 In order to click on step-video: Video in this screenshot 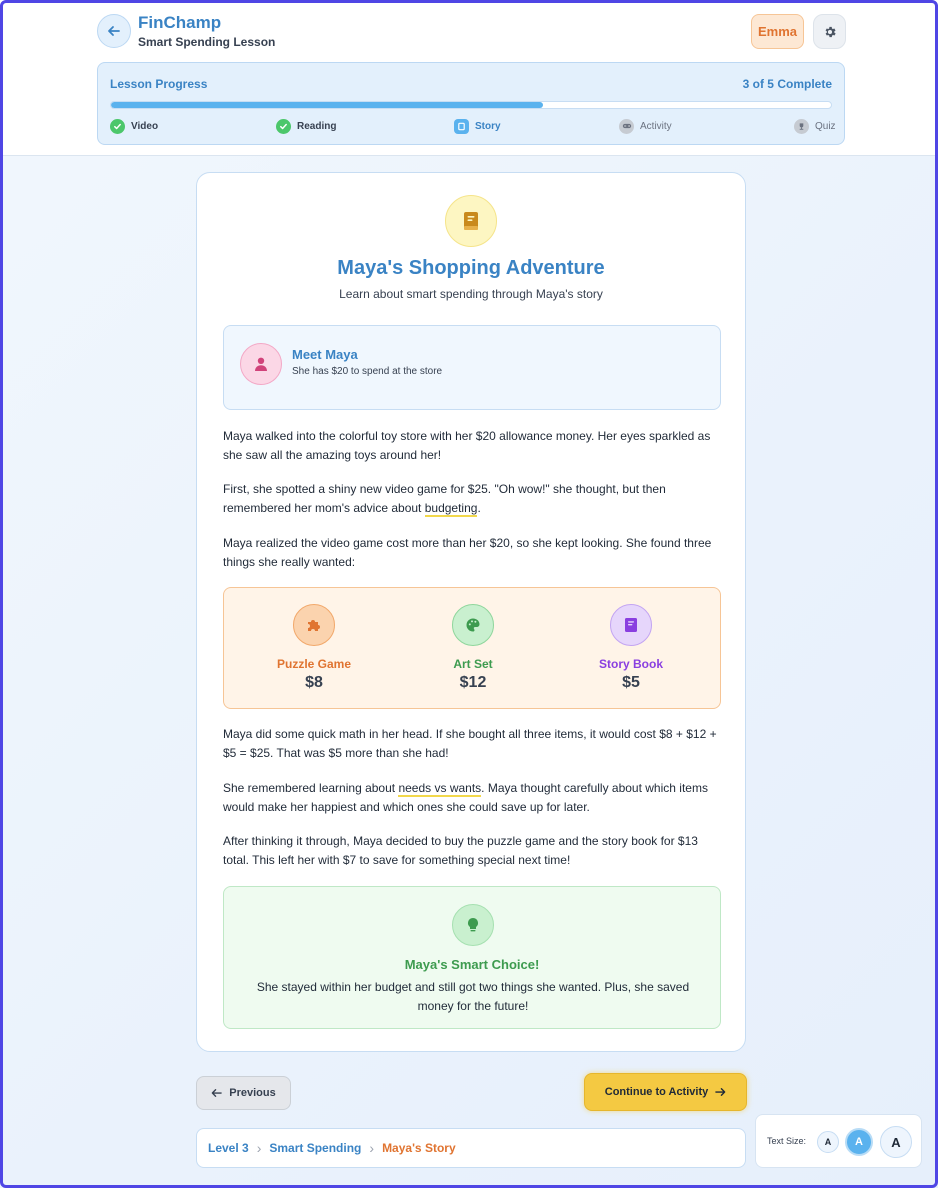, I will do `click(134, 126)`.